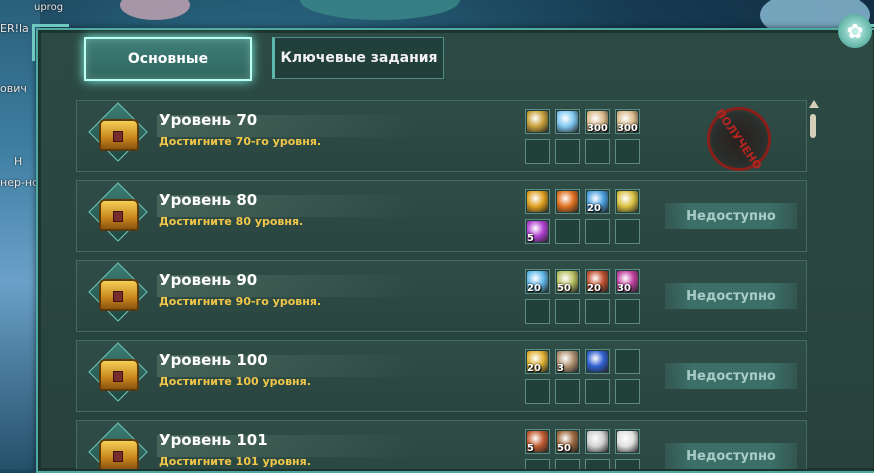  What do you see at coordinates (50, 42) in the screenshot?
I see `panel-corner-ornament` at bounding box center [50, 42].